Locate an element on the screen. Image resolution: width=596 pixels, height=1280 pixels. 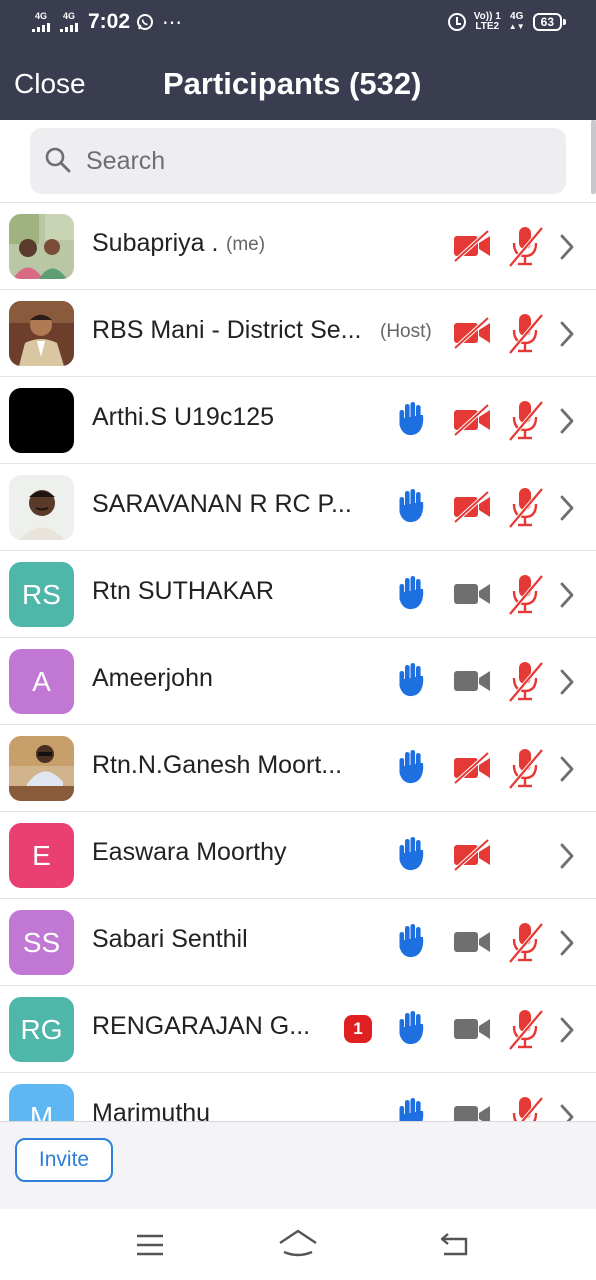
battery-level: 63 is located at coordinates (547, 22).